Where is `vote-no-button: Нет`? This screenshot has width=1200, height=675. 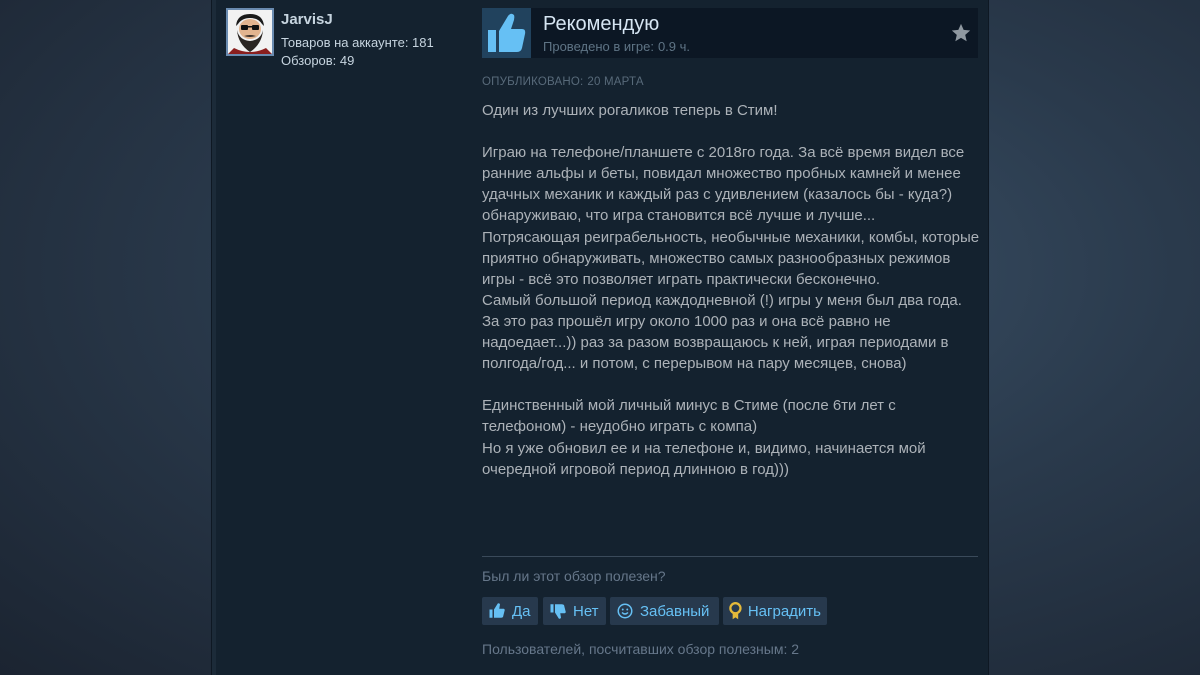
vote-no-button: Нет is located at coordinates (574, 611).